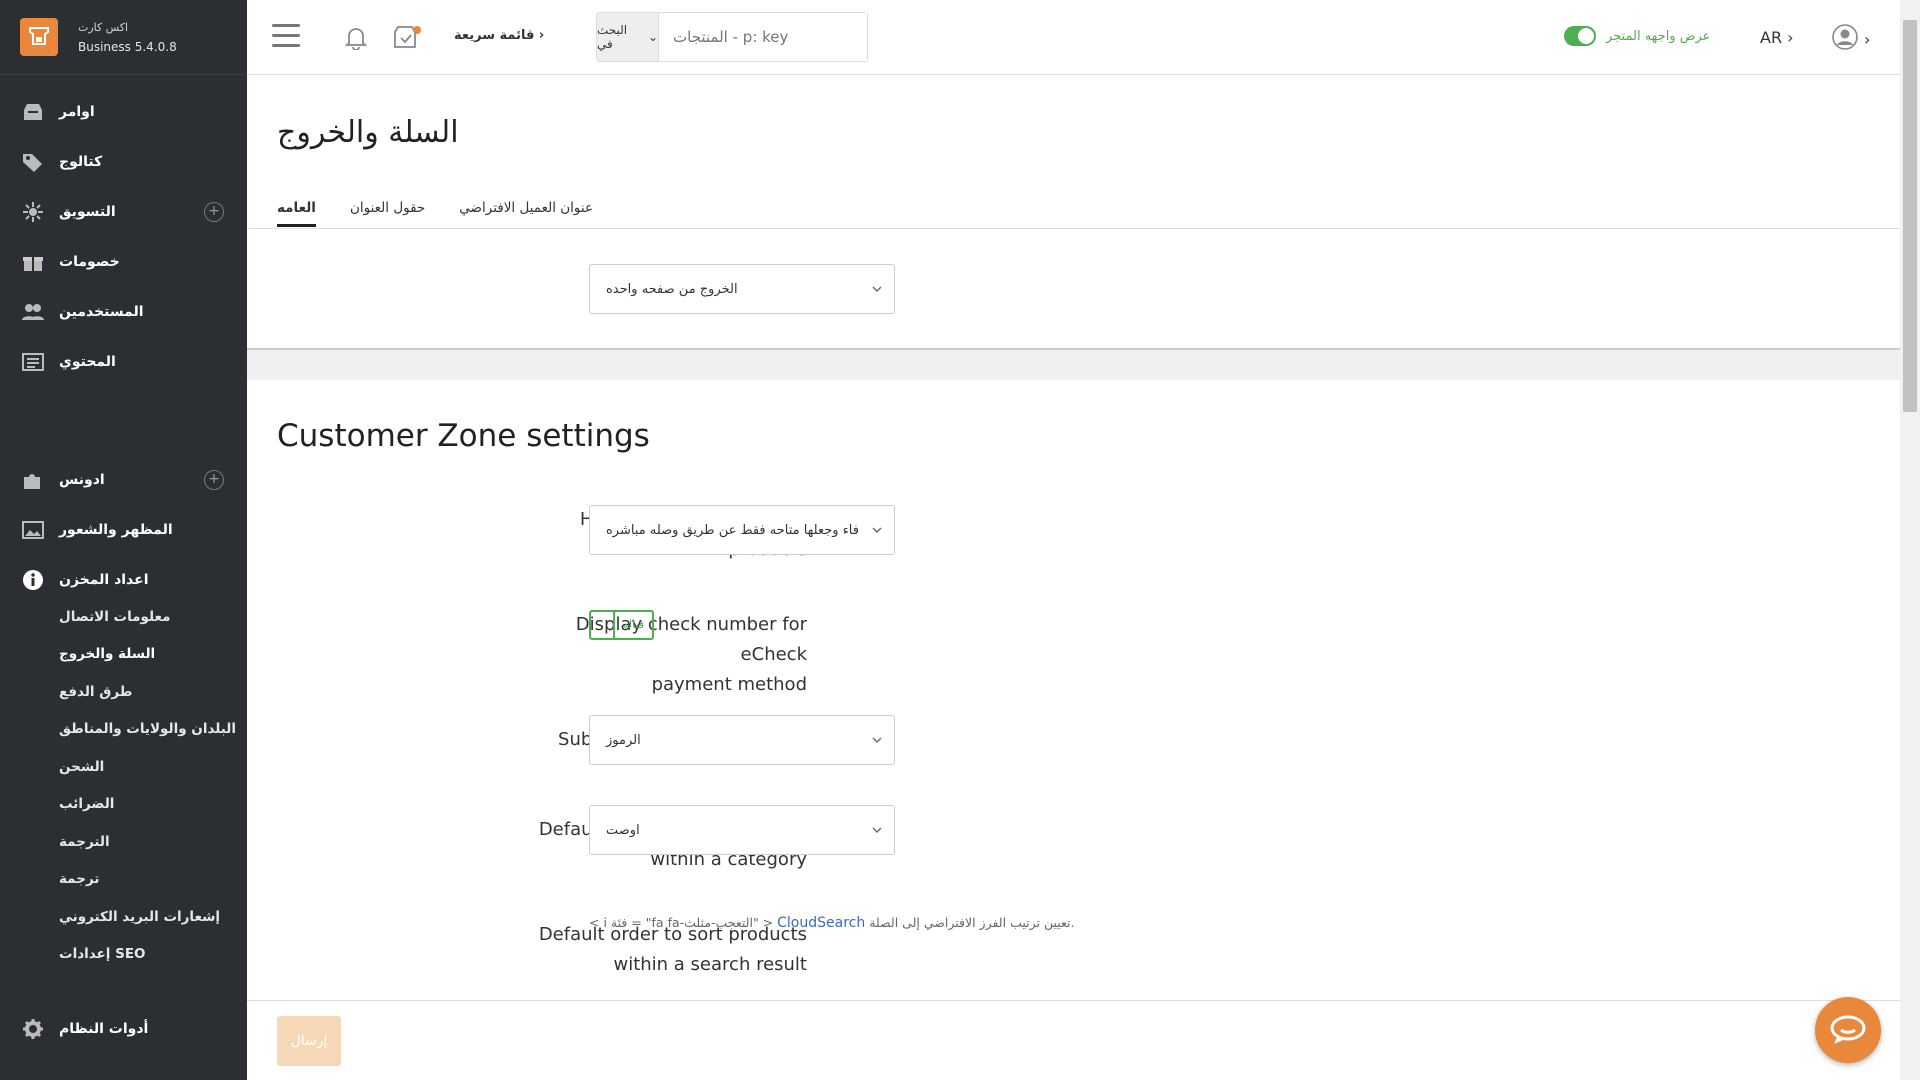 This screenshot has width=1920, height=1080. Describe the element at coordinates (623, 830) in the screenshot. I see `sort-category-value: اوصت` at that location.